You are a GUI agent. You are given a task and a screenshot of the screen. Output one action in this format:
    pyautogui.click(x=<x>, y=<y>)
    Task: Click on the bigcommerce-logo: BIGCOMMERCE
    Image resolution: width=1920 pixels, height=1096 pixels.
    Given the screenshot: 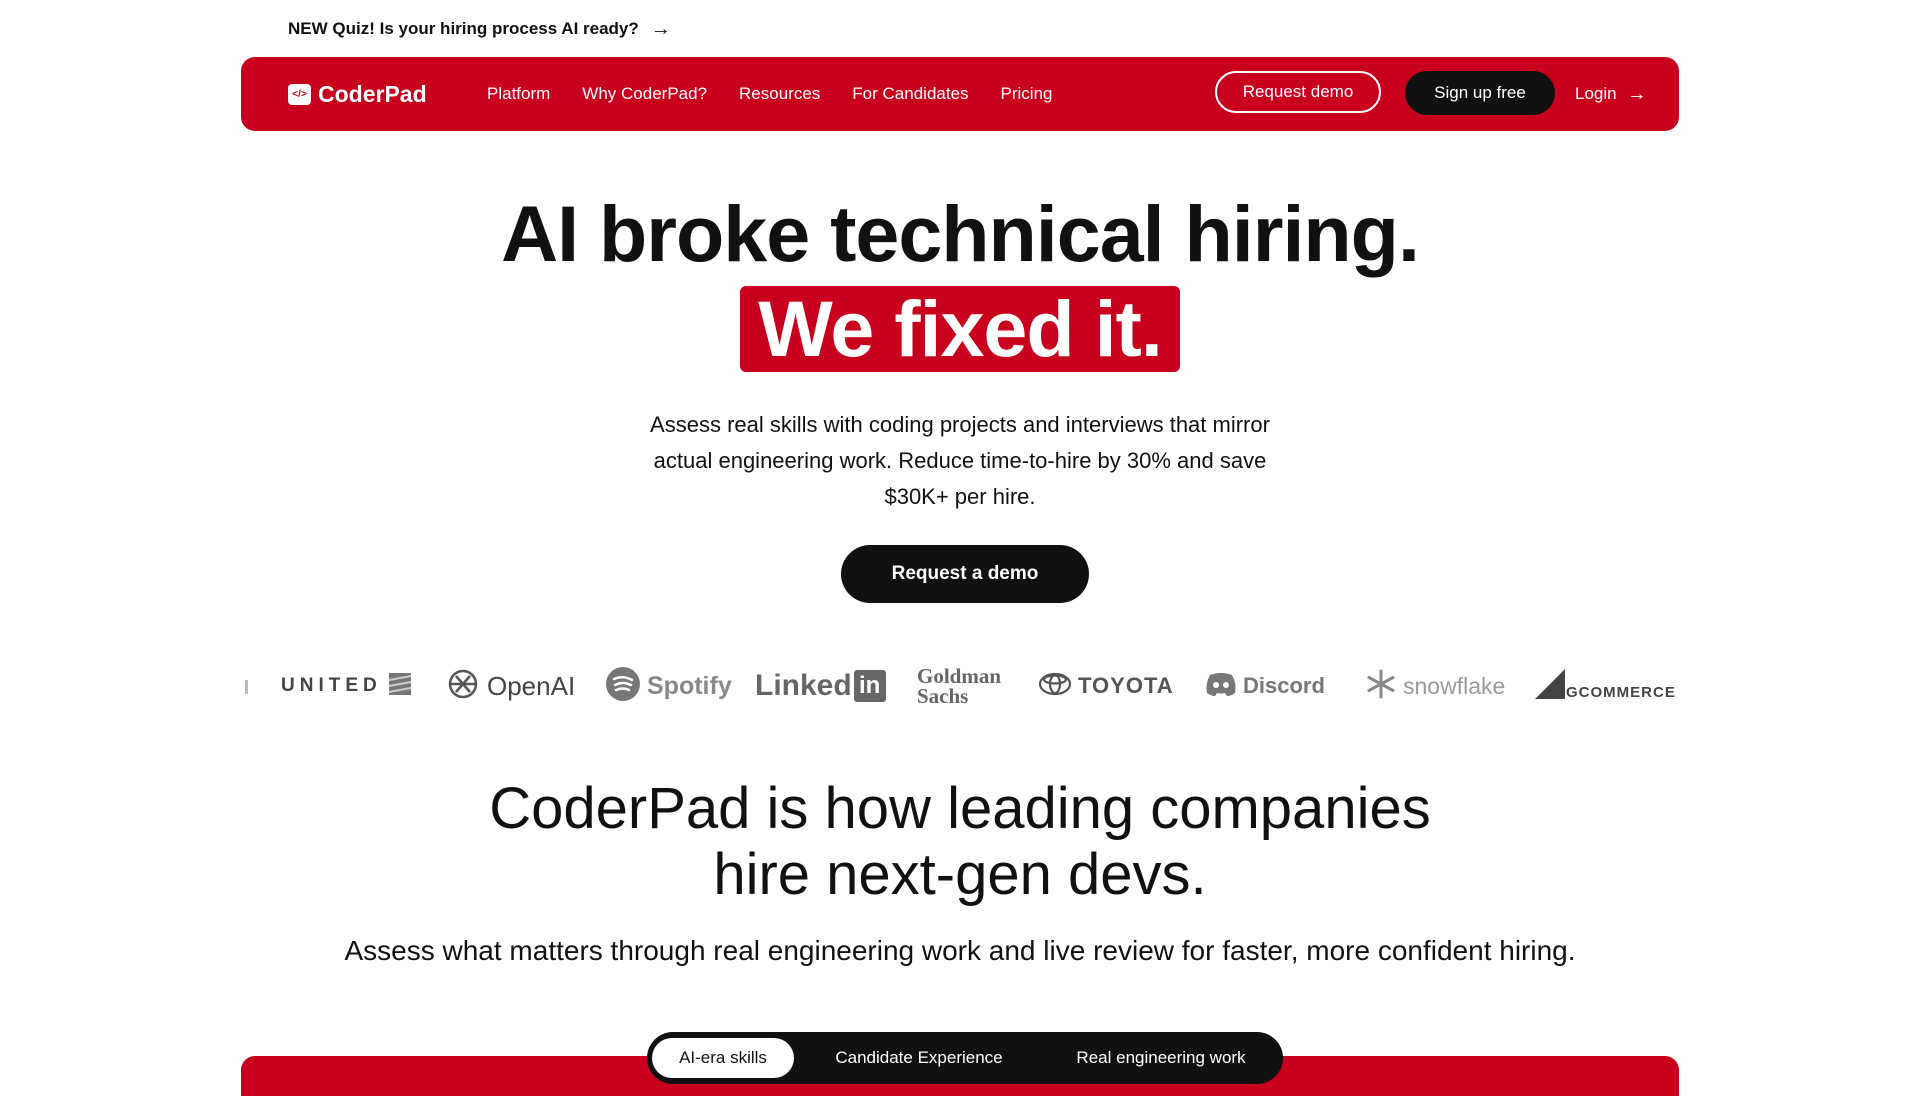 What is the action you would take?
    pyautogui.click(x=1605, y=686)
    